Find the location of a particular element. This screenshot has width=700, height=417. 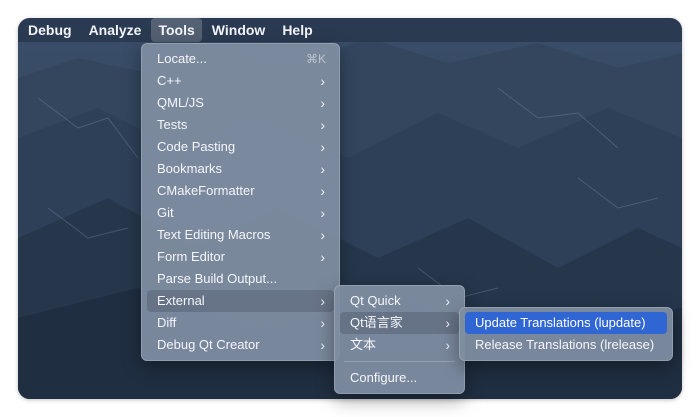

menu-item-label: QML/JS is located at coordinates (180, 102).